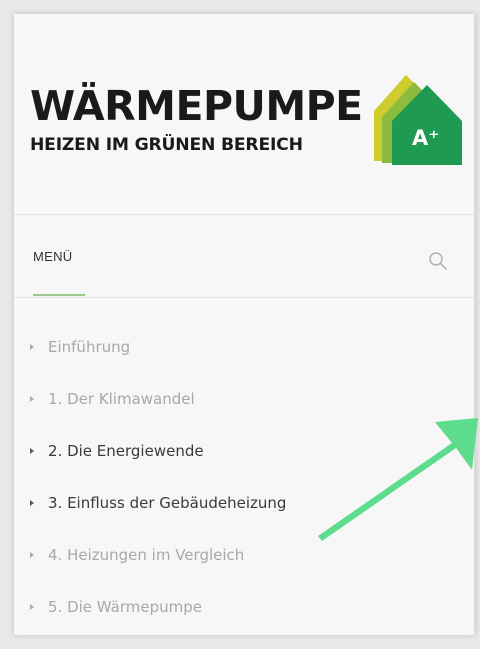 This screenshot has width=480, height=649. I want to click on nav-item-label: 5. Die Wärmepumpe, so click(125, 607).